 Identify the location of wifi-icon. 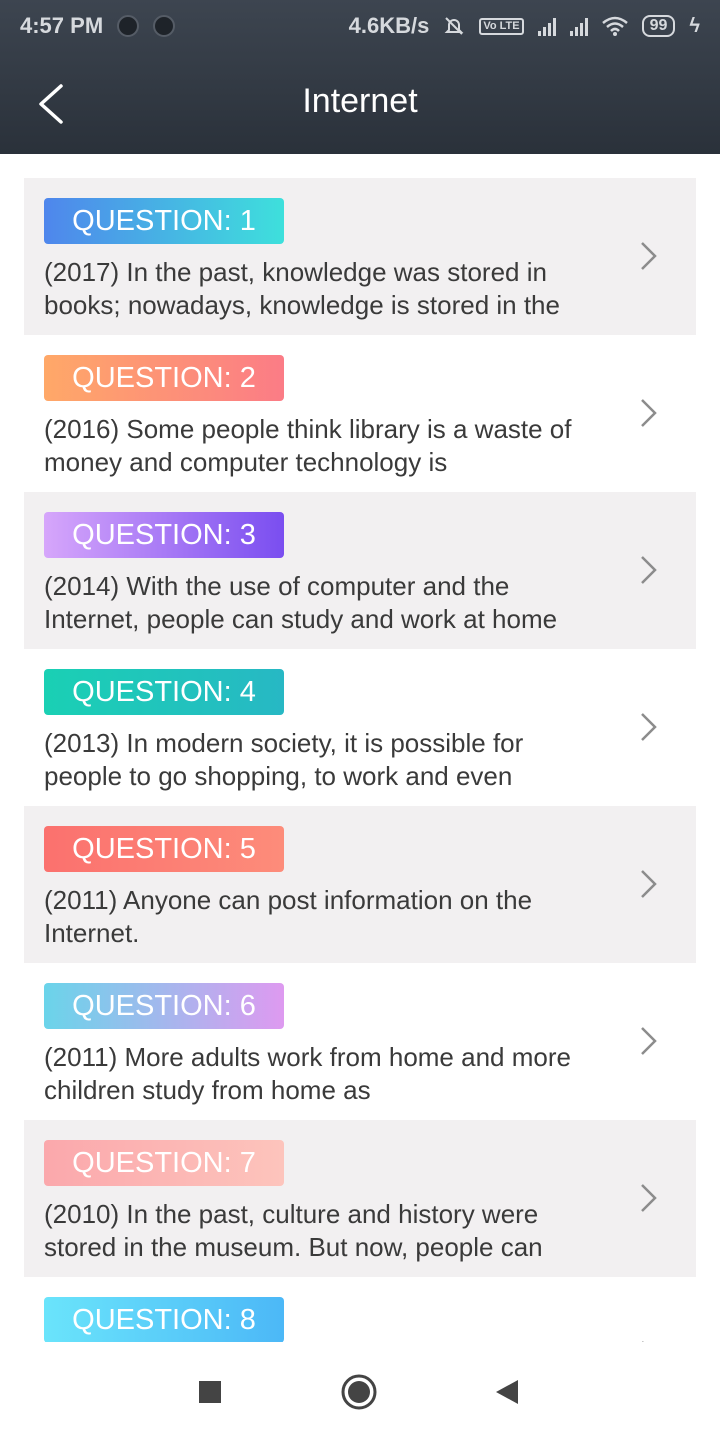
(614, 26).